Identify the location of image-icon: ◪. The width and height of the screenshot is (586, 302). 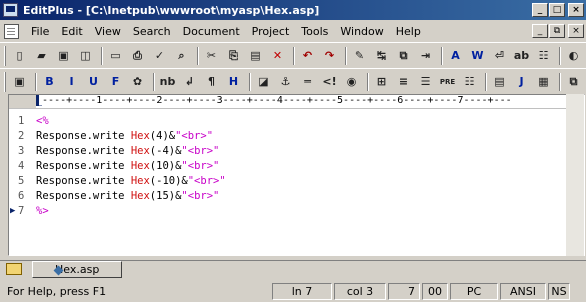
(263, 81).